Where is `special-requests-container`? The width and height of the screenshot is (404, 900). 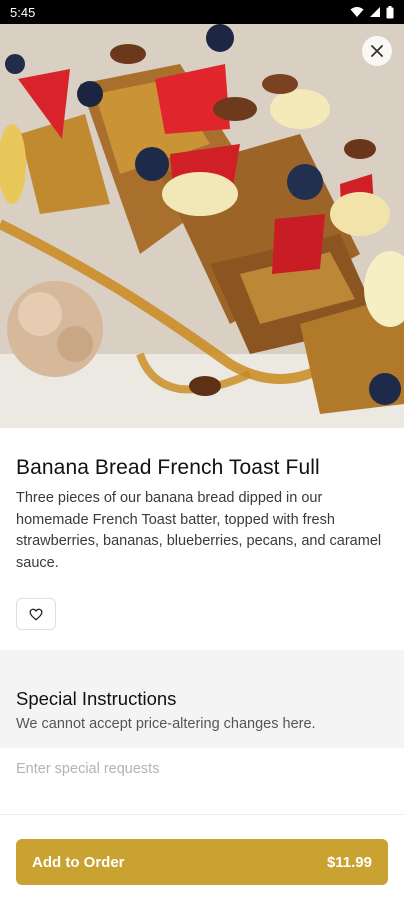
special-requests-container is located at coordinates (202, 781).